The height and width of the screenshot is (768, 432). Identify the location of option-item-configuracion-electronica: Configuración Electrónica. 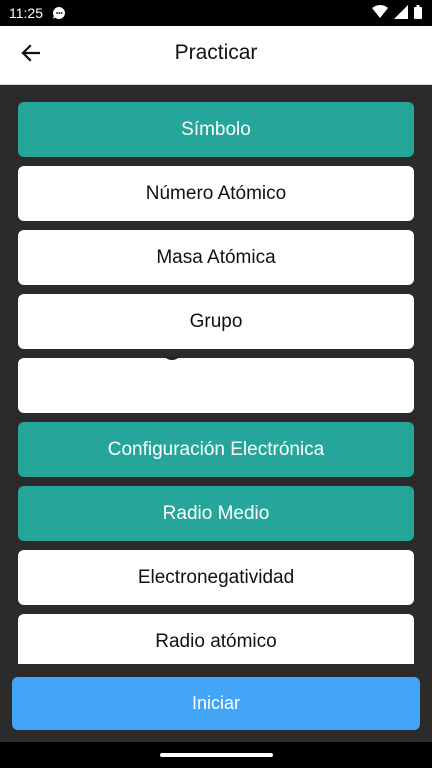
(216, 449).